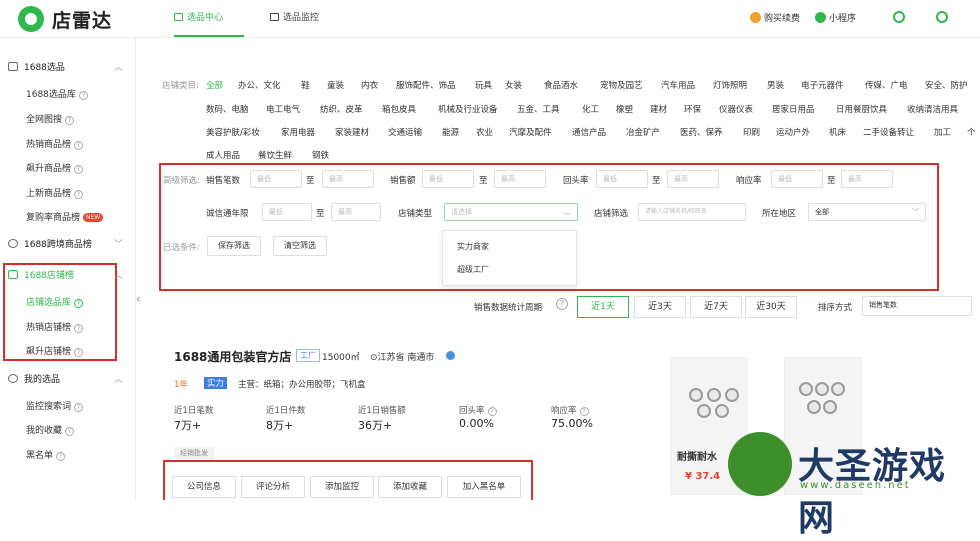  Describe the element at coordinates (50, 429) in the screenshot. I see `sidebar-item-favorites: 我的收藏?` at that location.